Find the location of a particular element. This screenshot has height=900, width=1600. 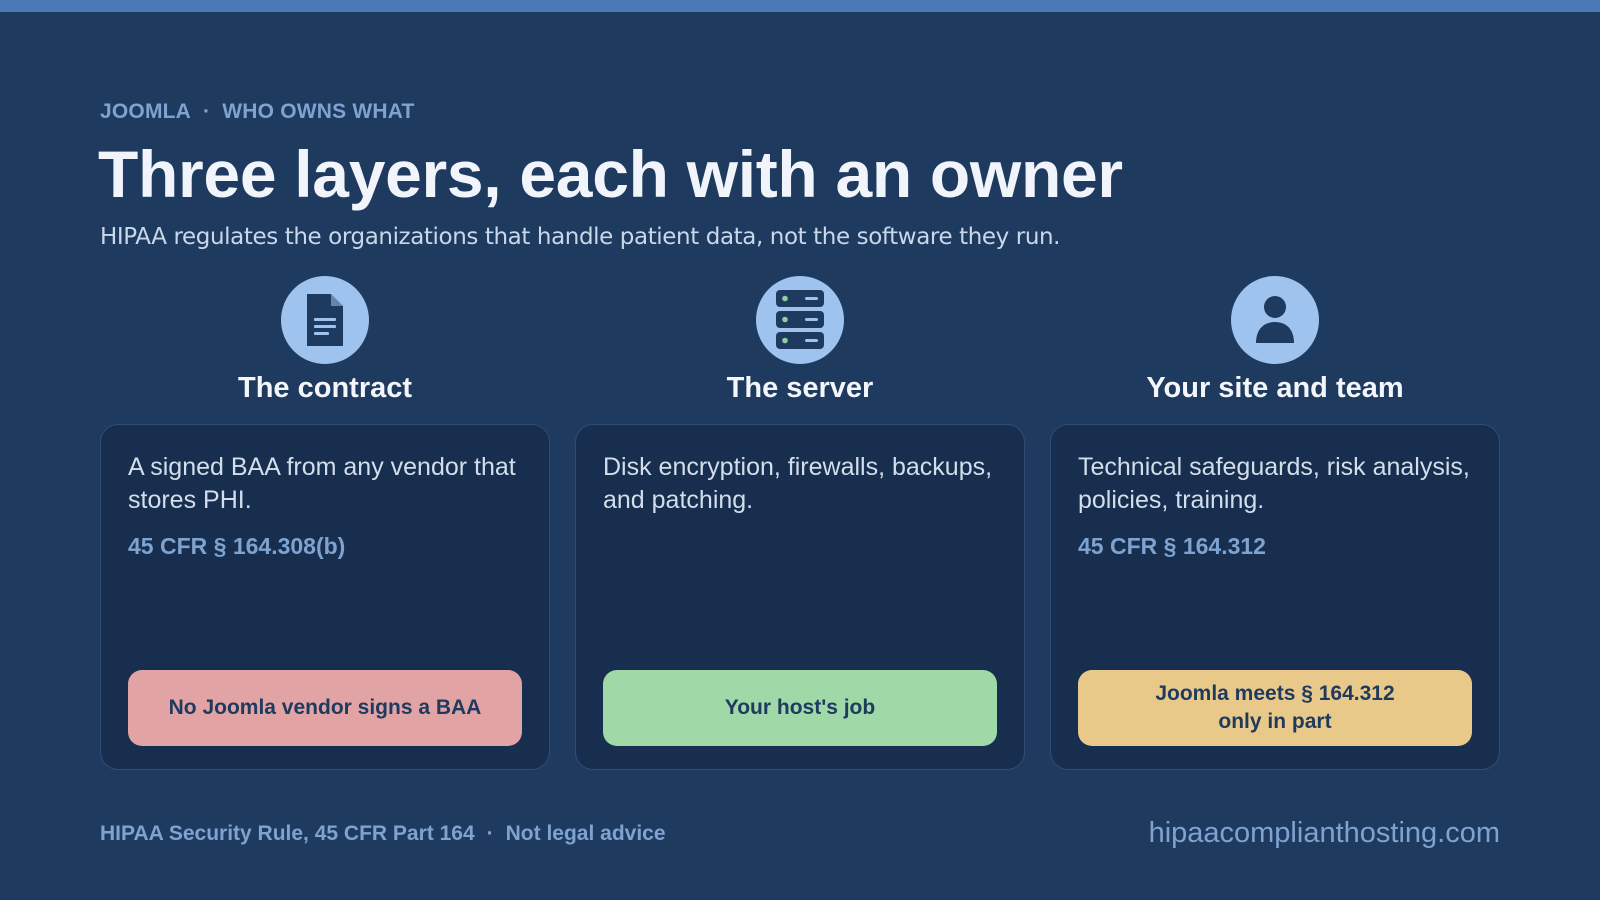

footer-site-link: hipaacomplianthosting.com is located at coordinates (1324, 833).